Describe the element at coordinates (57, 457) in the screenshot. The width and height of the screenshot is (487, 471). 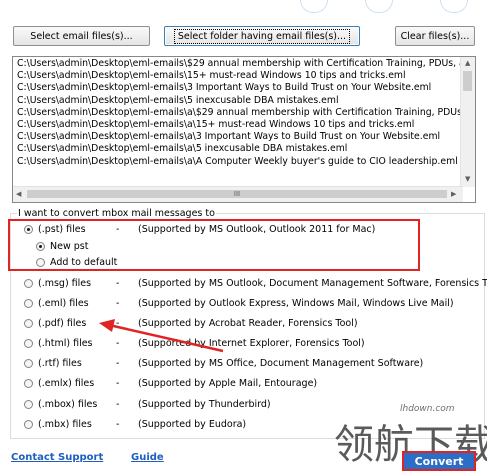
I see `contact-support-link: Contact Support` at that location.